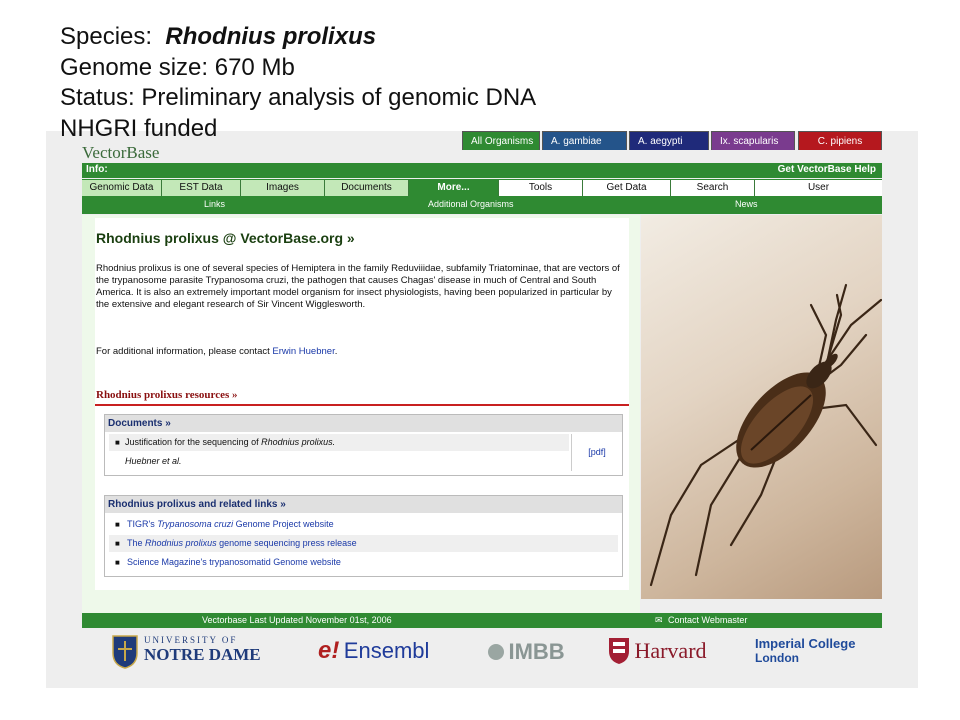 This screenshot has height=720, width=960. What do you see at coordinates (707, 620) in the screenshot?
I see `contact-webmaster-link: Contact Webmaster` at bounding box center [707, 620].